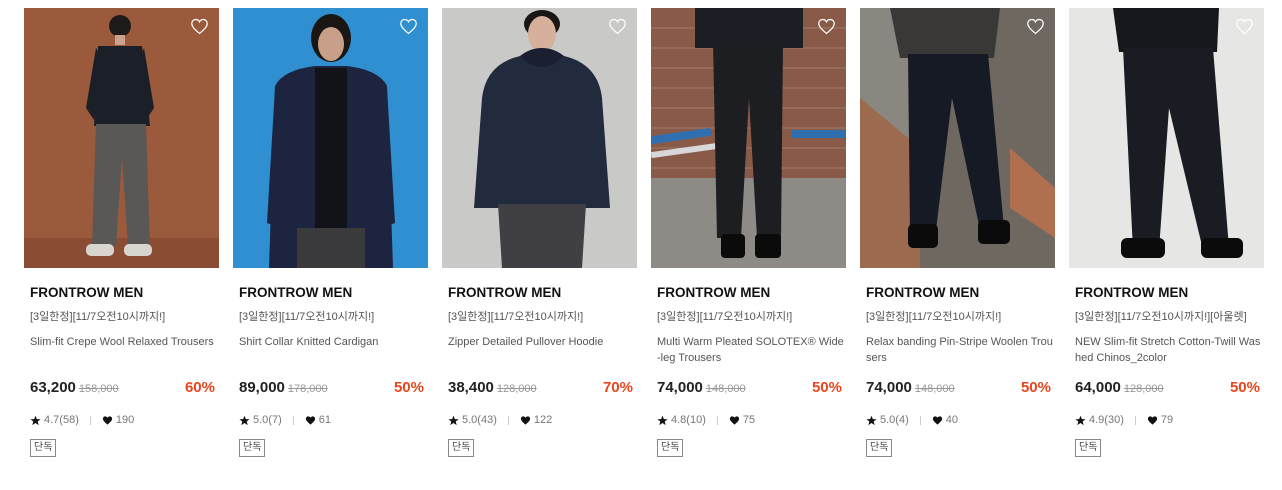 The width and height of the screenshot is (1282, 490). Describe the element at coordinates (267, 420) in the screenshot. I see `rating-text: 5.0(7)` at that location.